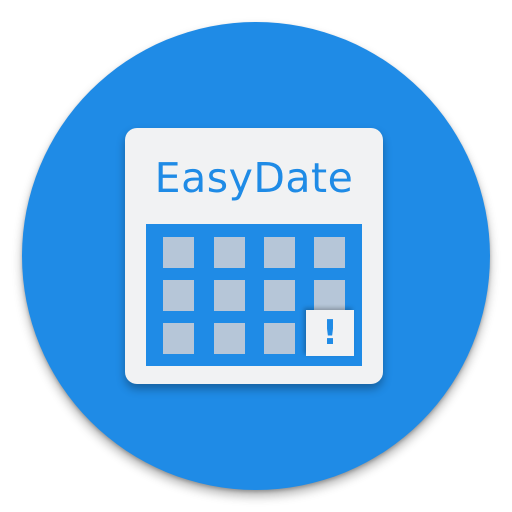  I want to click on exclamation-icon: !, so click(330, 333).